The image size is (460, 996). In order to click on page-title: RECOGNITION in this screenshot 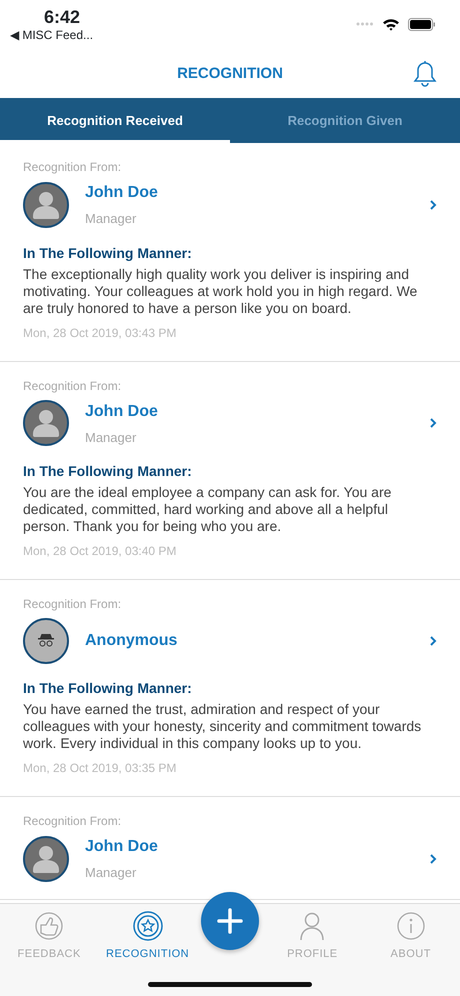, I will do `click(230, 74)`.